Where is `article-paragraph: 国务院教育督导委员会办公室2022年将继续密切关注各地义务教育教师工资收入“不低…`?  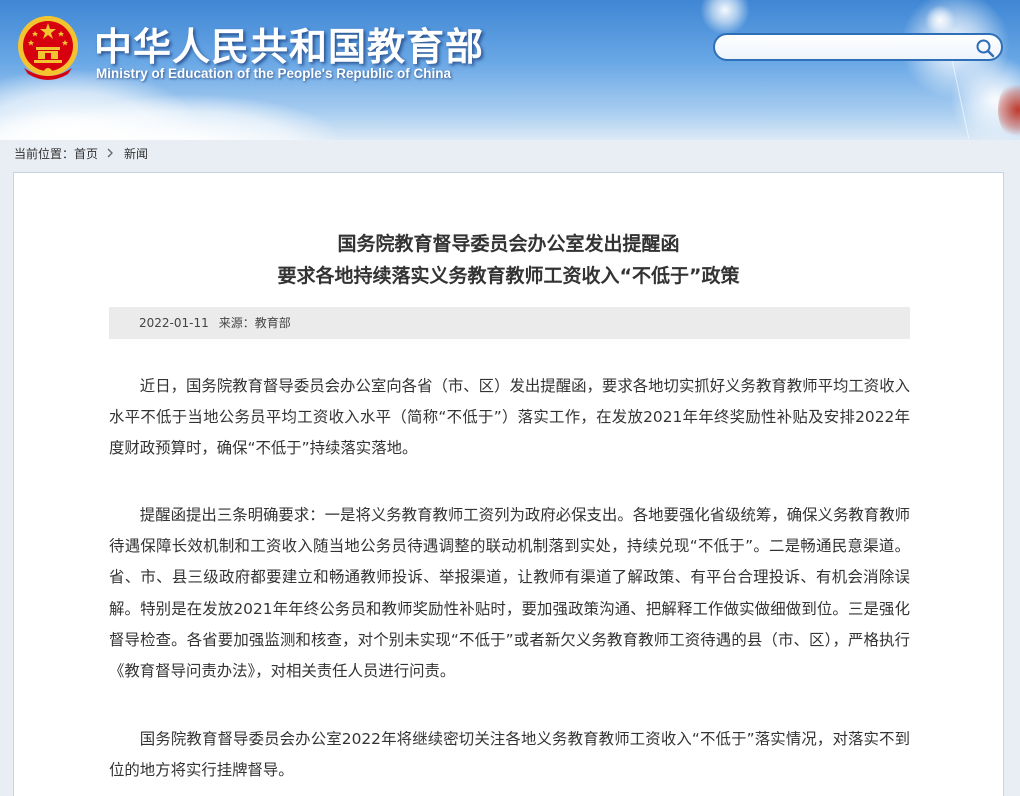
article-paragraph: 国务院教育督导委员会办公室2022年将继续密切关注各地义务教育教师工资收入“不低… is located at coordinates (509, 755).